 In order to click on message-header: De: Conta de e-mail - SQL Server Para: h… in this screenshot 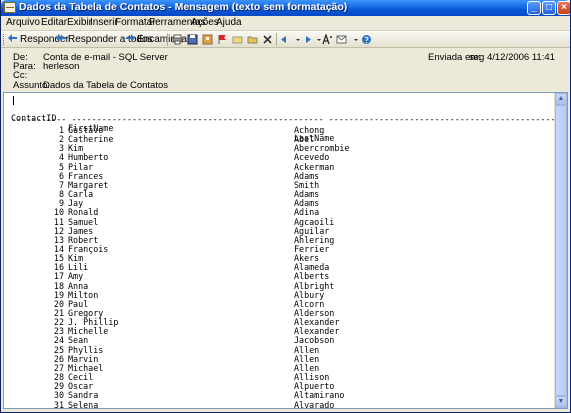, I will do `click(285, 70)`.